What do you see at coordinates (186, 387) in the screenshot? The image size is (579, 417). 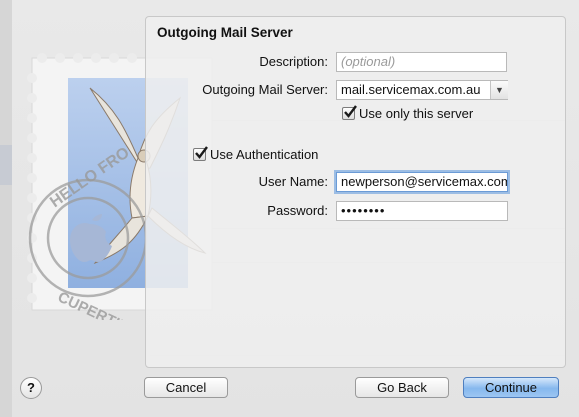 I see `cancel-button: Cancel` at bounding box center [186, 387].